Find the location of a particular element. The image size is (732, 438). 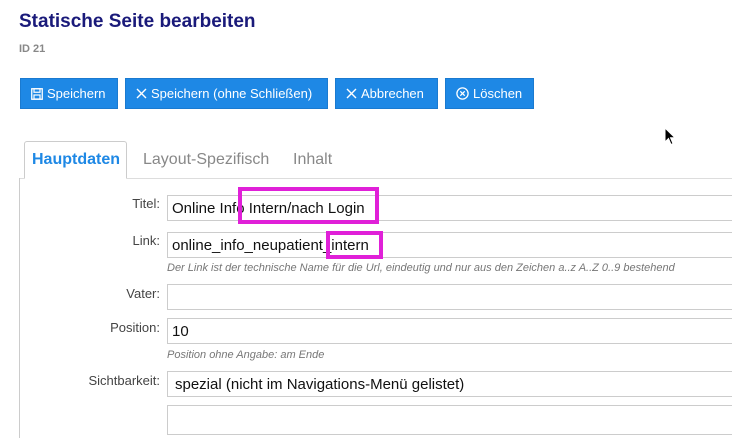

link-highlight-box is located at coordinates (354, 245).